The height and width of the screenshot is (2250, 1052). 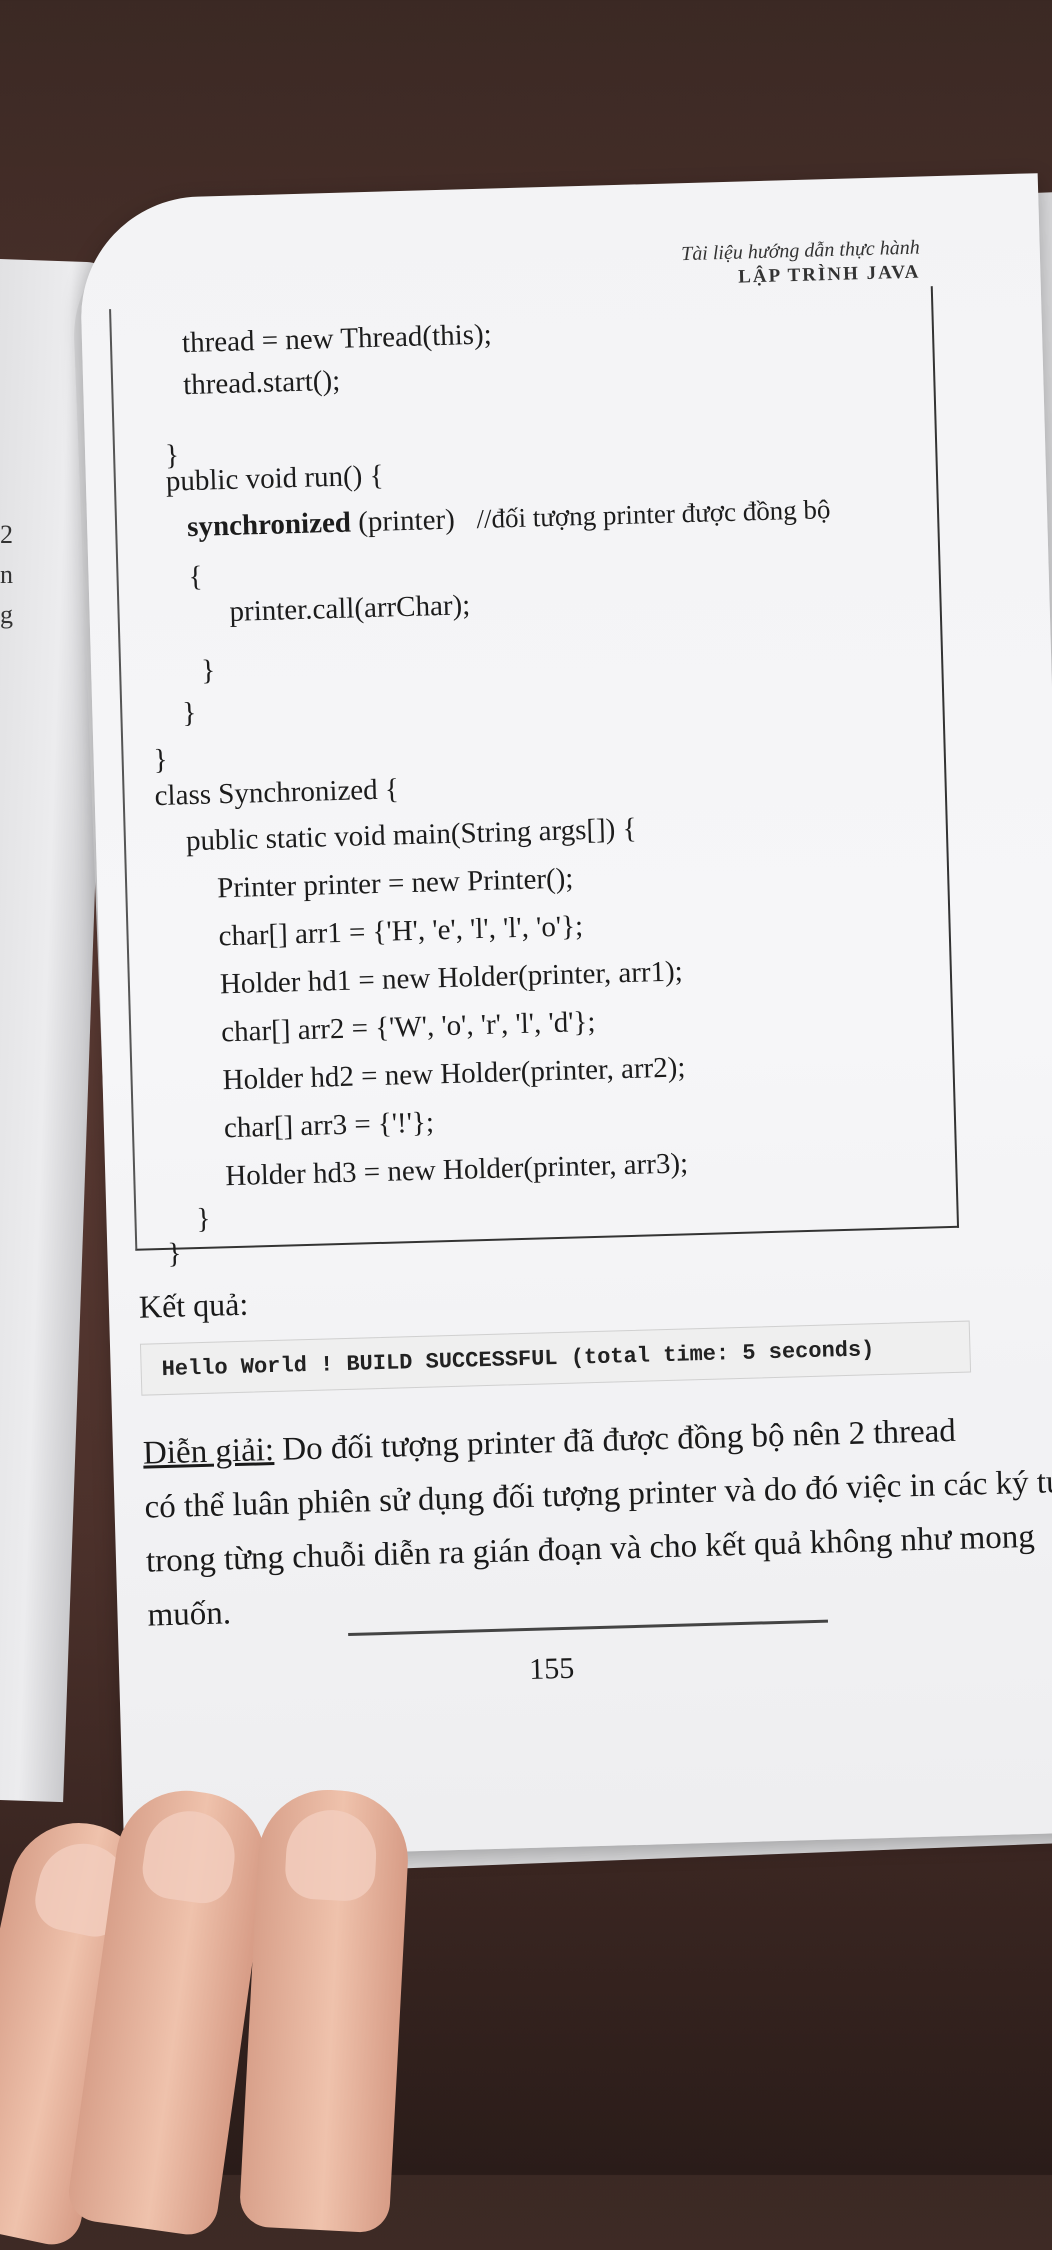 I want to click on page-number: 155, so click(x=551, y=1668).